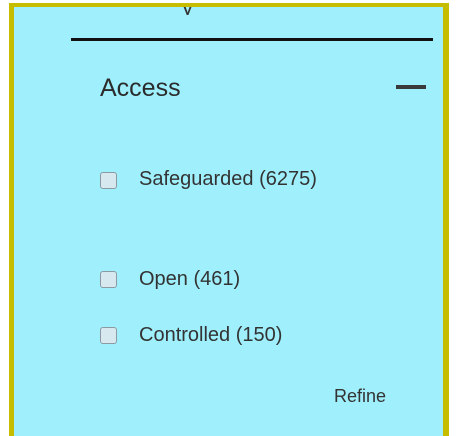 The width and height of the screenshot is (458, 436). What do you see at coordinates (108, 335) in the screenshot?
I see `controlled-checkbox` at bounding box center [108, 335].